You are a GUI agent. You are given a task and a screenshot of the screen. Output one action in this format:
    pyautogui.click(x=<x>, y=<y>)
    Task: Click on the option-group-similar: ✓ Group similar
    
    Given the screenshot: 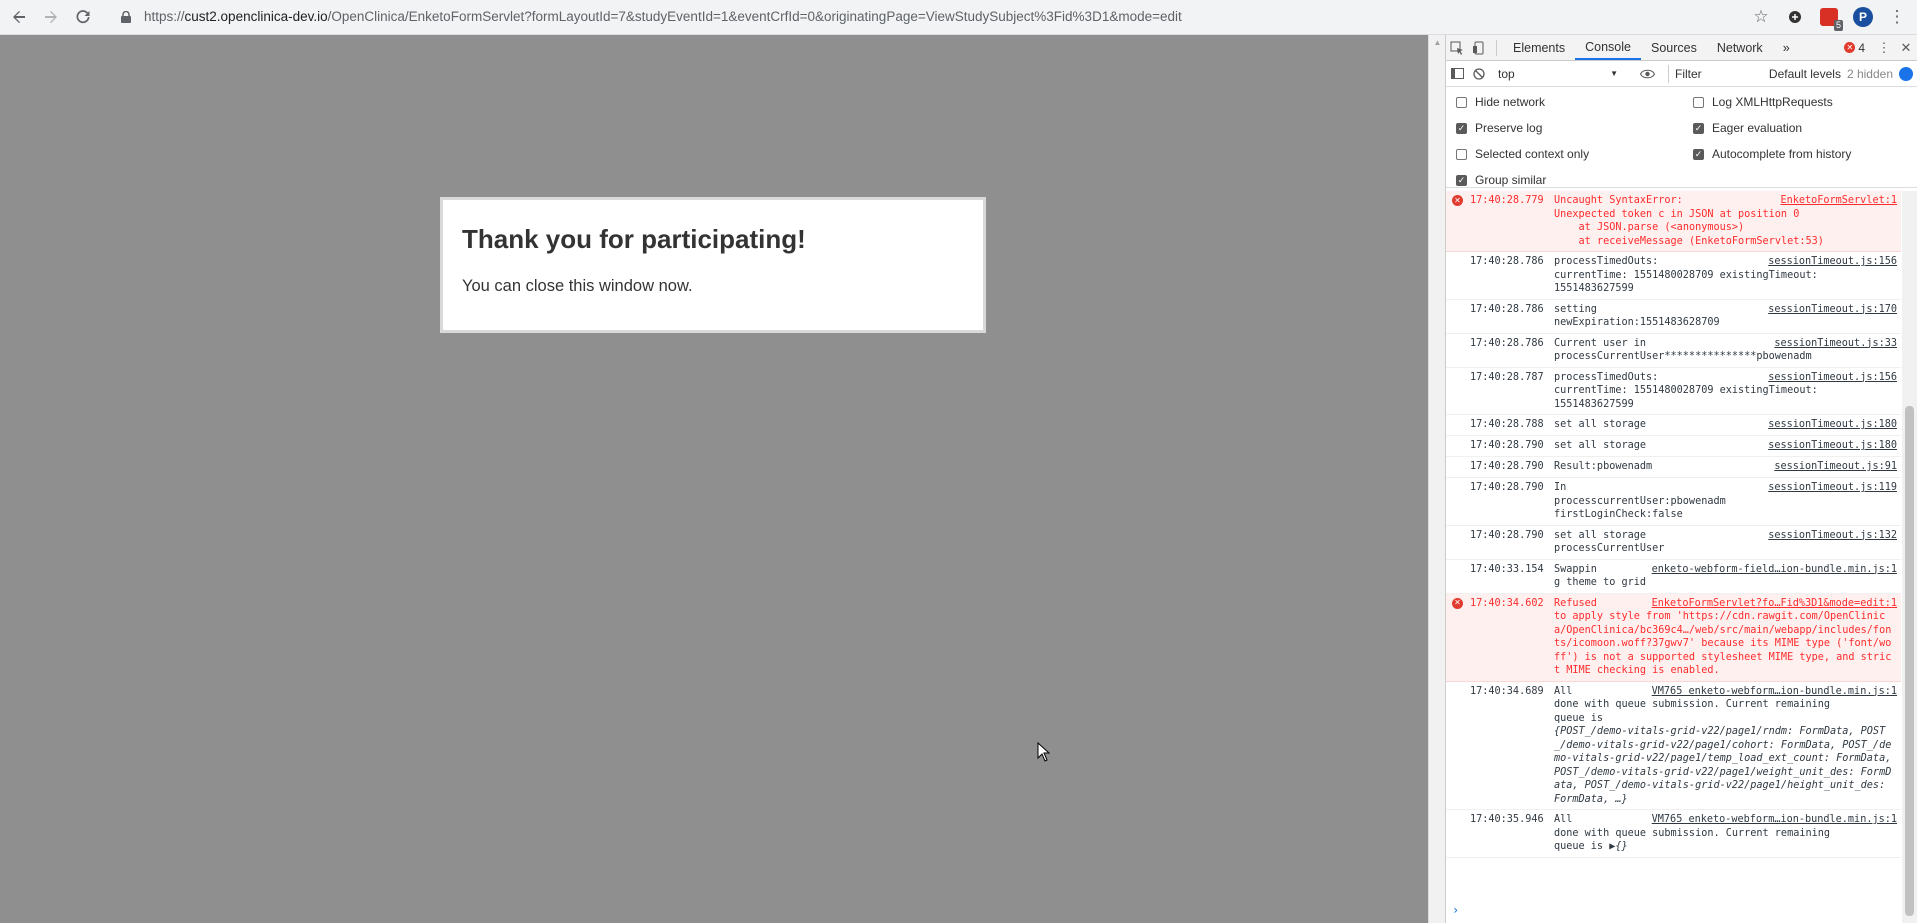 What is the action you would take?
    pyautogui.click(x=1501, y=180)
    